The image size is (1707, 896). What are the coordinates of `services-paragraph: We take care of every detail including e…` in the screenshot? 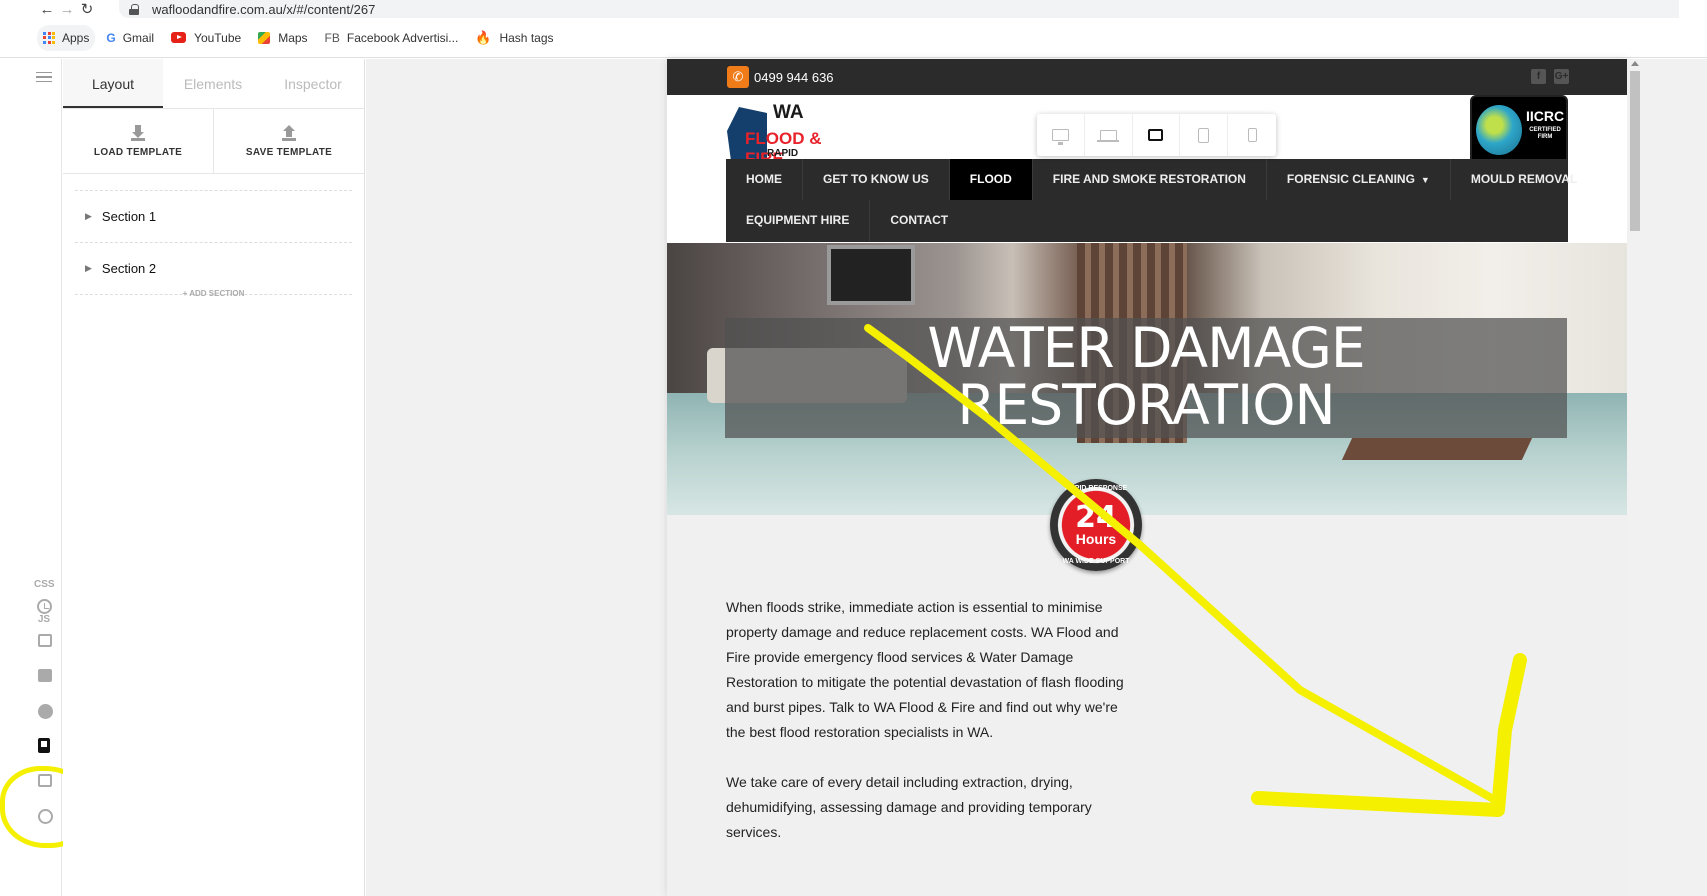 It's located at (909, 807).